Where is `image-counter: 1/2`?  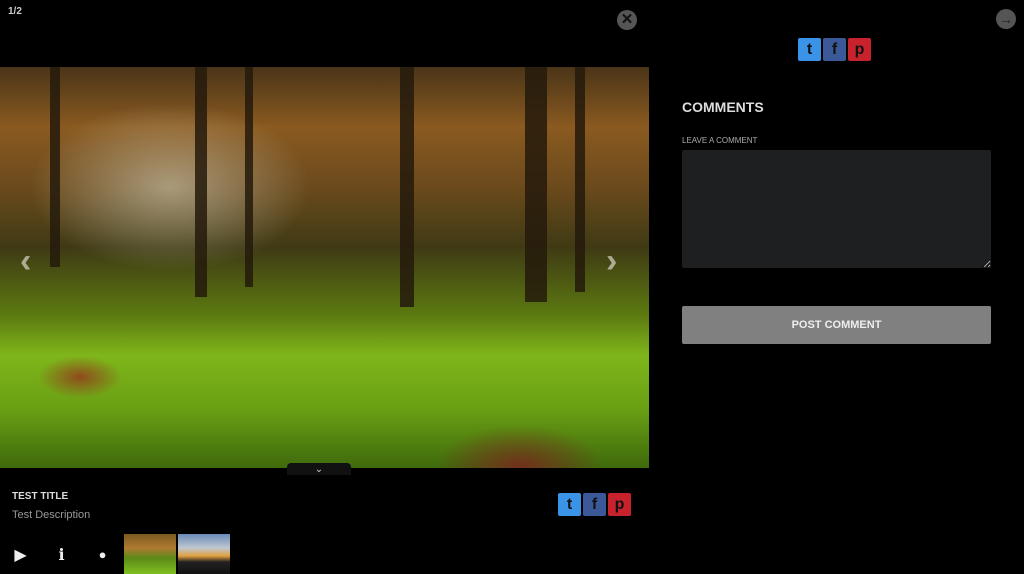
image-counter: 1/2 is located at coordinates (15, 11).